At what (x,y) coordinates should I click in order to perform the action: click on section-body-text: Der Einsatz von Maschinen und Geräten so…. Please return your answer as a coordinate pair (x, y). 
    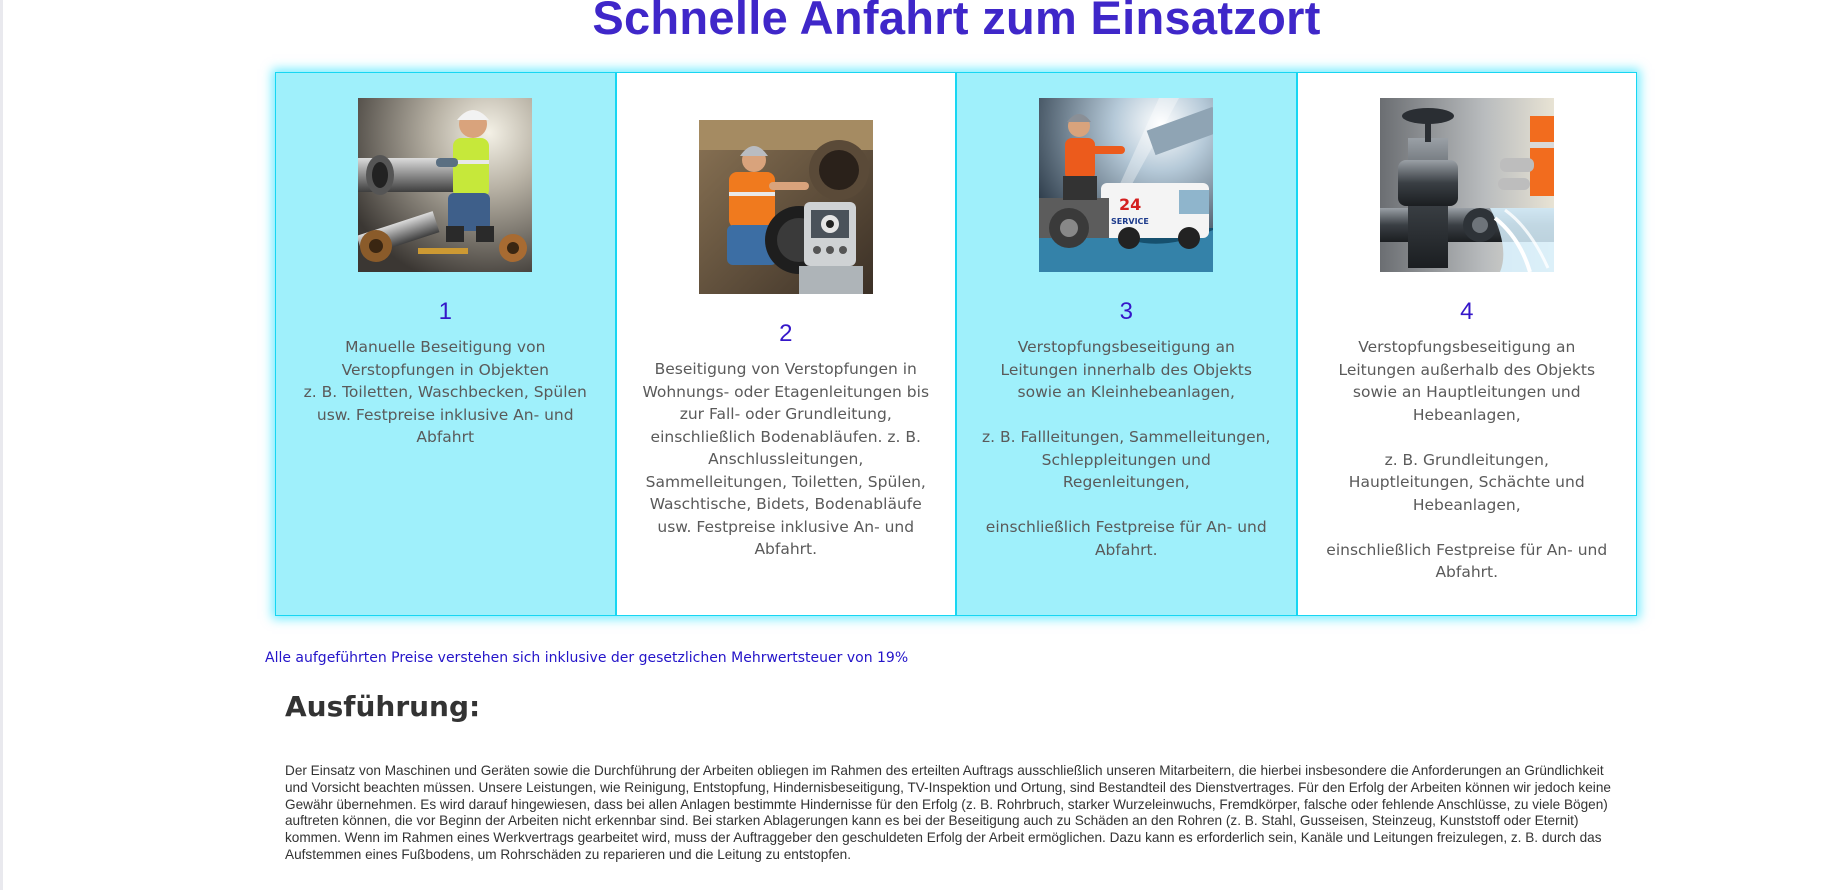
    Looking at the image, I should click on (948, 812).